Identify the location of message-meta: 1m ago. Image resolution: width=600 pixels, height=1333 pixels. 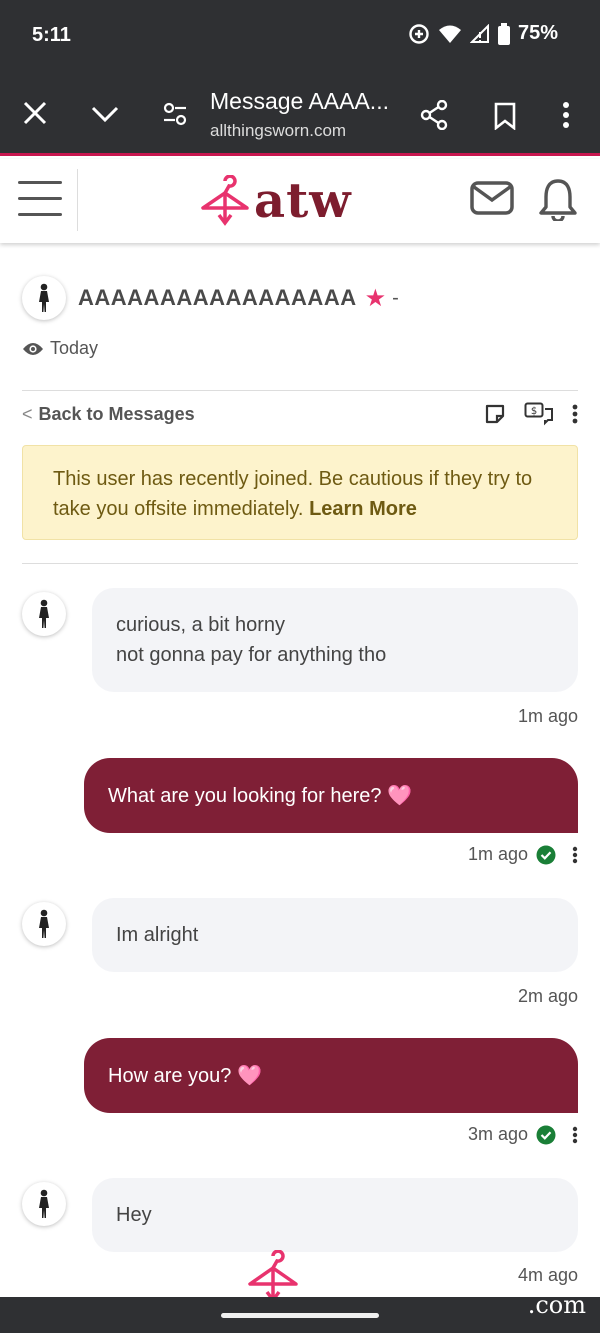
(523, 854).